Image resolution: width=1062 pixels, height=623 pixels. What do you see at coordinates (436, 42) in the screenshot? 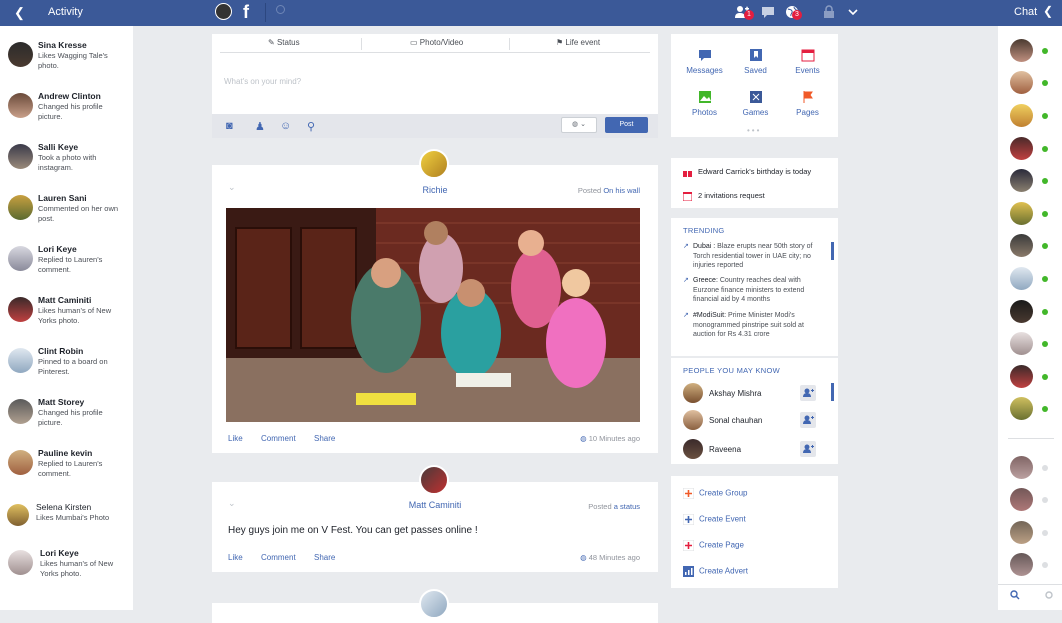
I see `tab-photo-video: ▭ Photo/Video` at bounding box center [436, 42].